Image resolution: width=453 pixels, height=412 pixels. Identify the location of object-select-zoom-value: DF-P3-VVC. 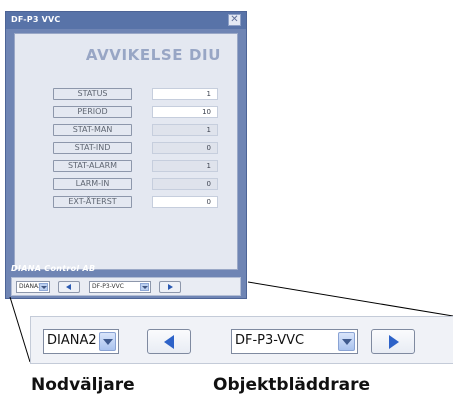
(270, 340).